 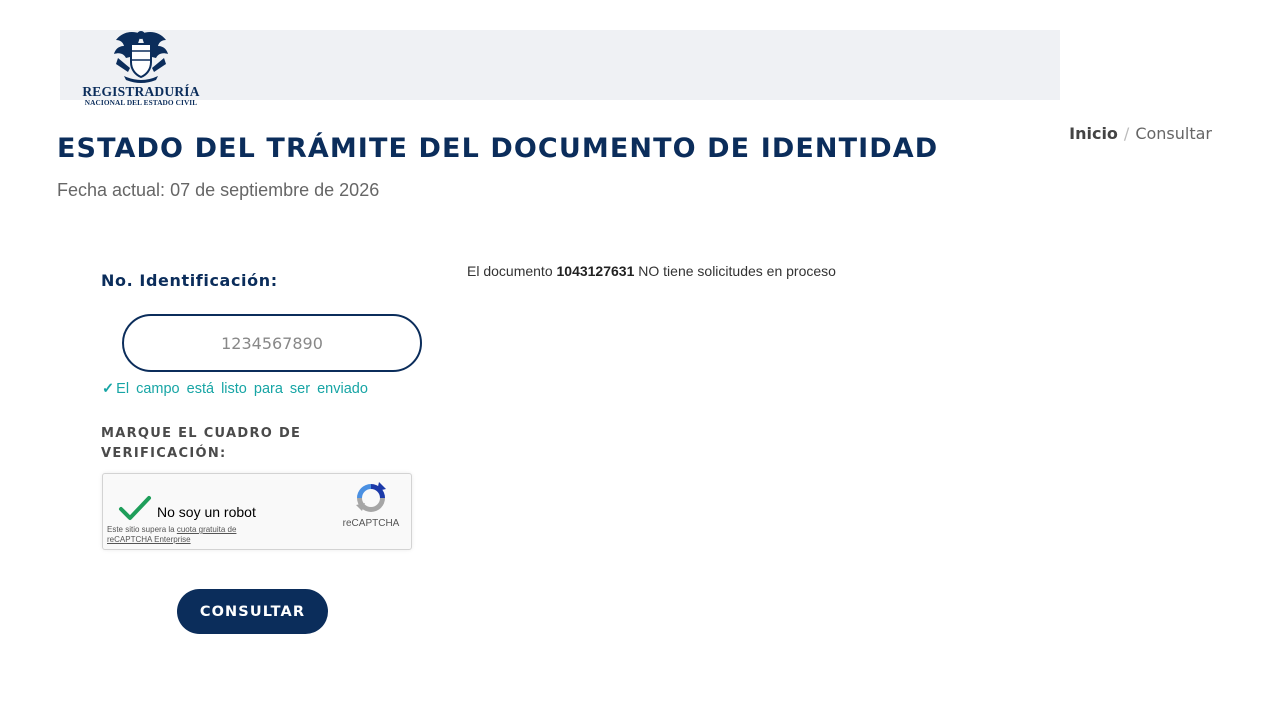 What do you see at coordinates (141, 102) in the screenshot?
I see `logo-subtitle: NACIONAL DEL ESTADO CIVIL` at bounding box center [141, 102].